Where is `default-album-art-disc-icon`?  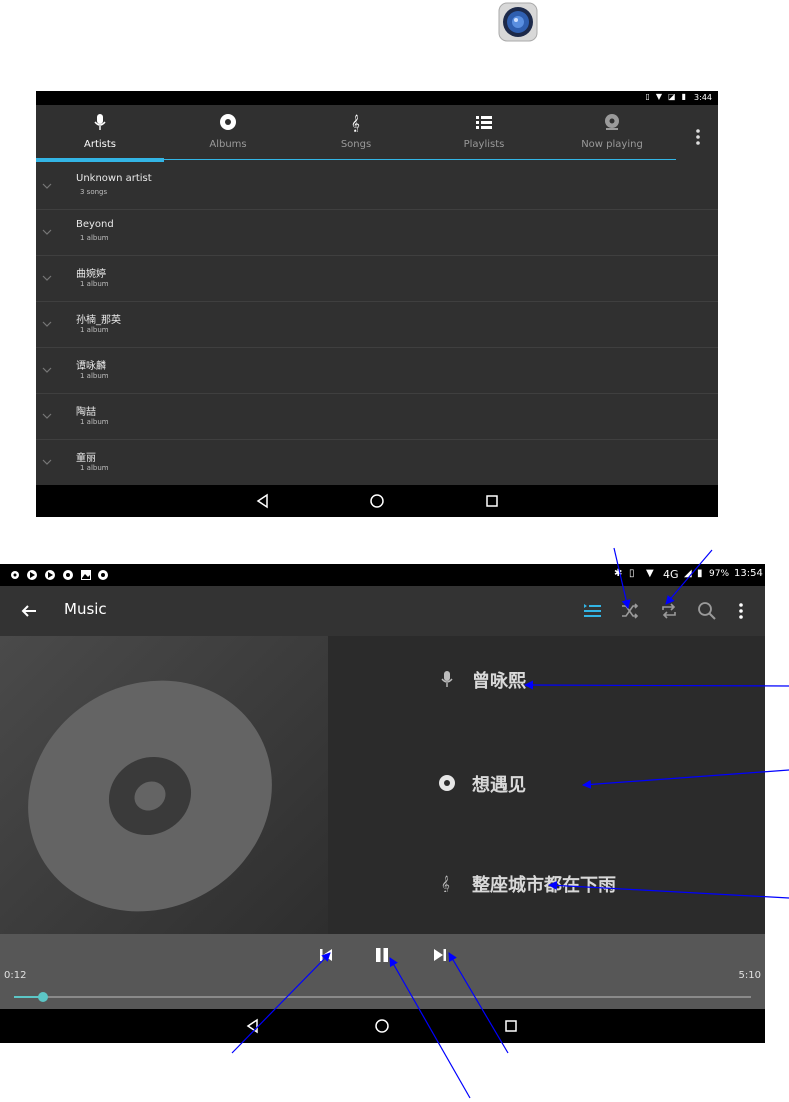
default-album-art-disc-icon is located at coordinates (150, 796).